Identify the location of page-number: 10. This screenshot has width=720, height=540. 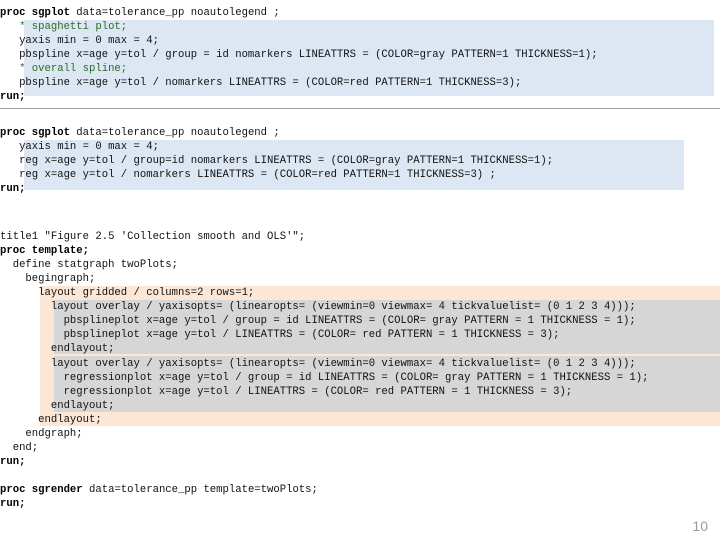
(700, 526).